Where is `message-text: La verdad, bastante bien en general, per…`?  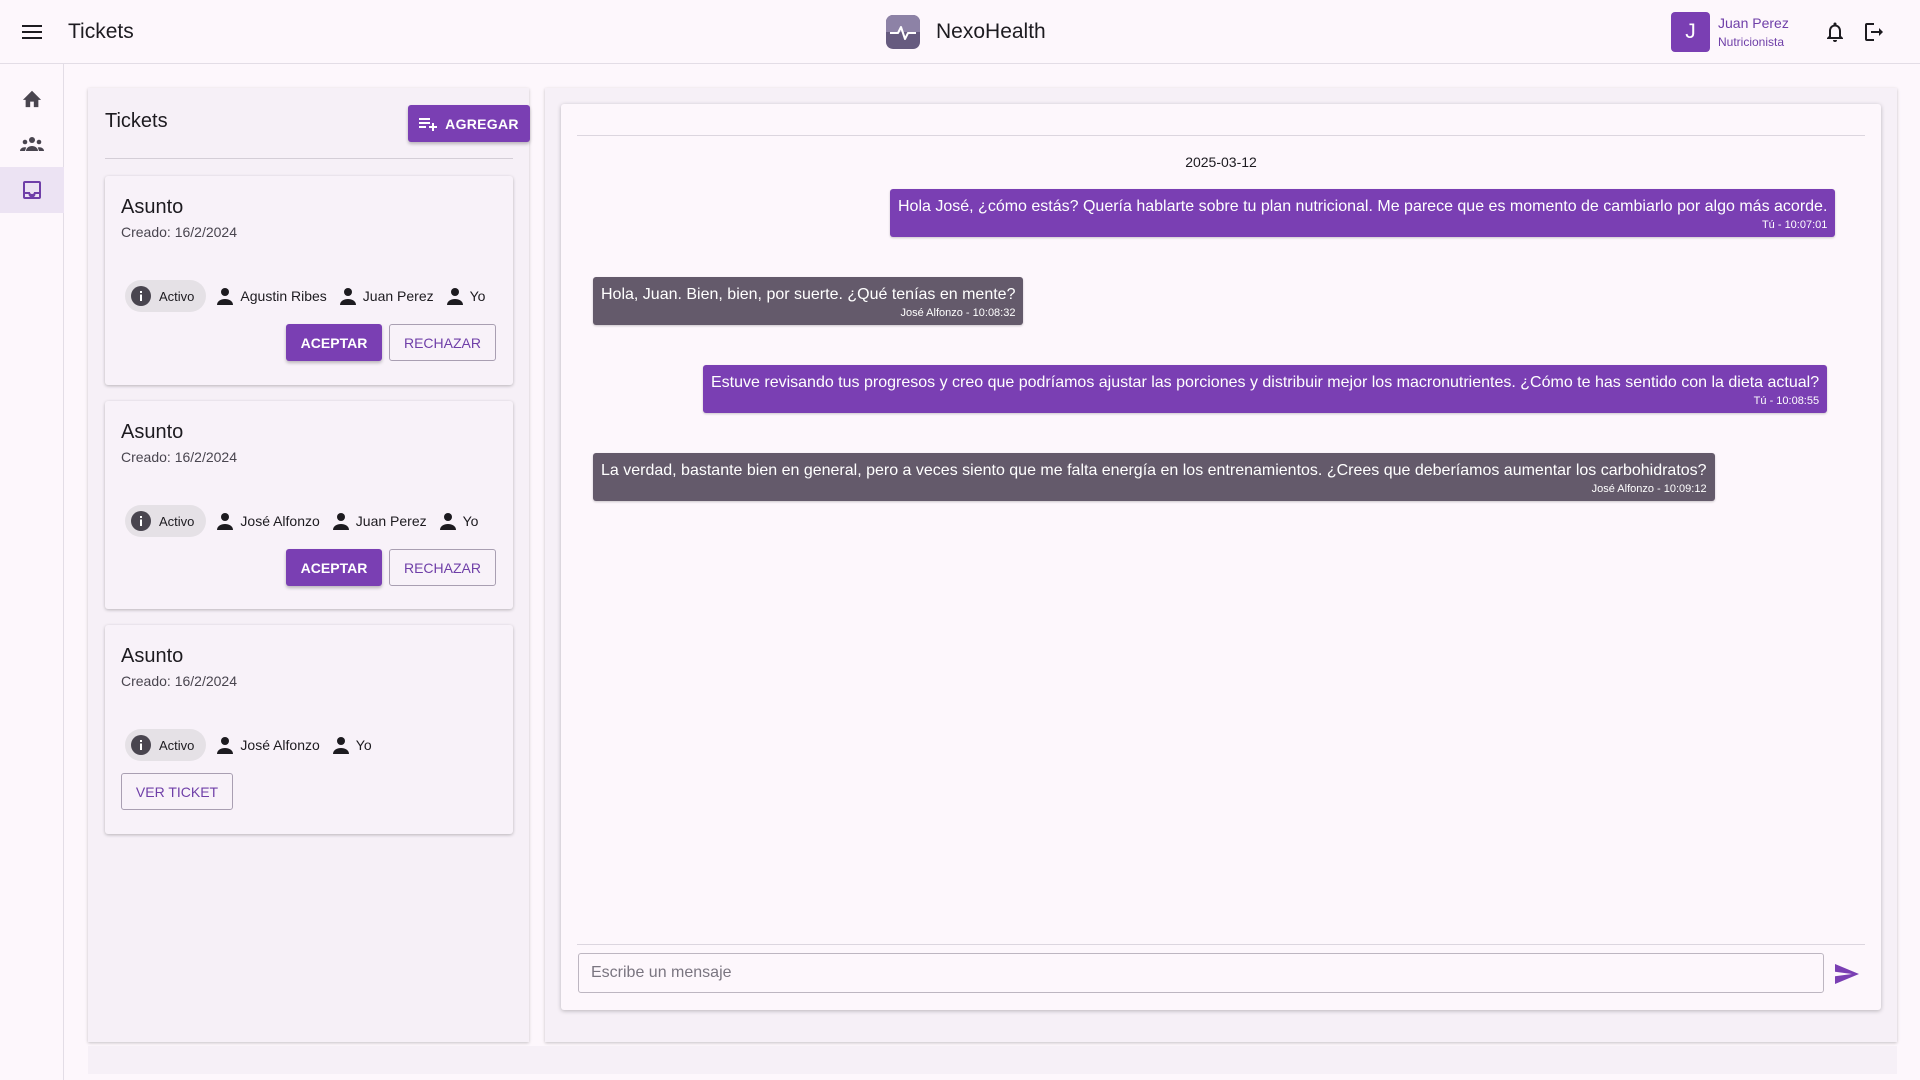 message-text: La verdad, bastante bien en general, per… is located at coordinates (1154, 470).